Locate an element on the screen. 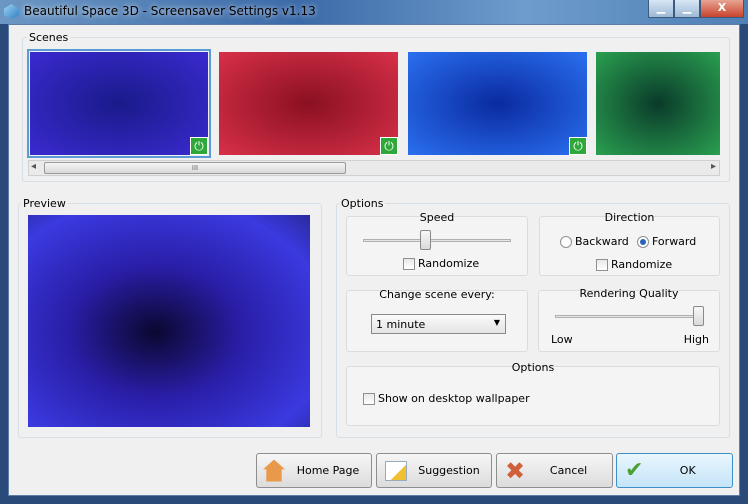 Image resolution: width=748 pixels, height=504 pixels. home-page-button: Home Page is located at coordinates (314, 470).